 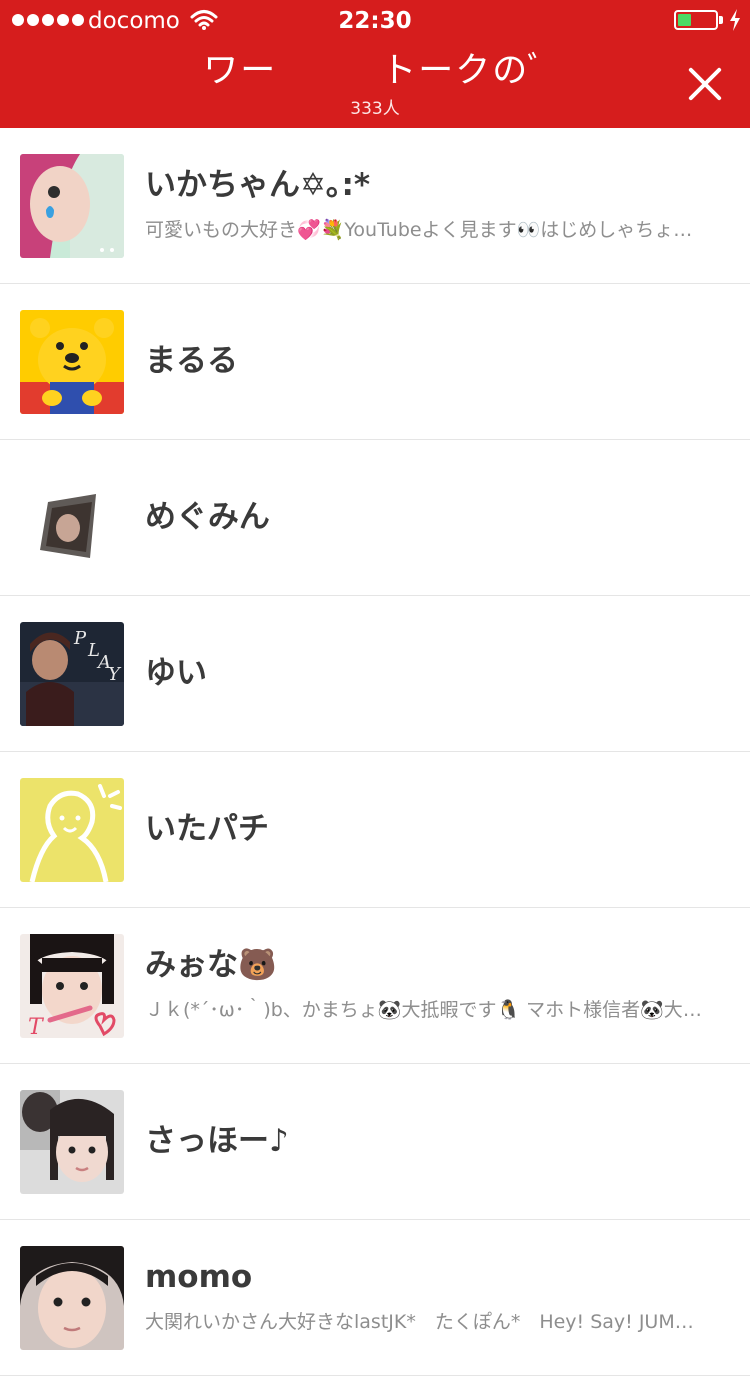 What do you see at coordinates (191, 361) in the screenshot?
I see `member-name: まるる` at bounding box center [191, 361].